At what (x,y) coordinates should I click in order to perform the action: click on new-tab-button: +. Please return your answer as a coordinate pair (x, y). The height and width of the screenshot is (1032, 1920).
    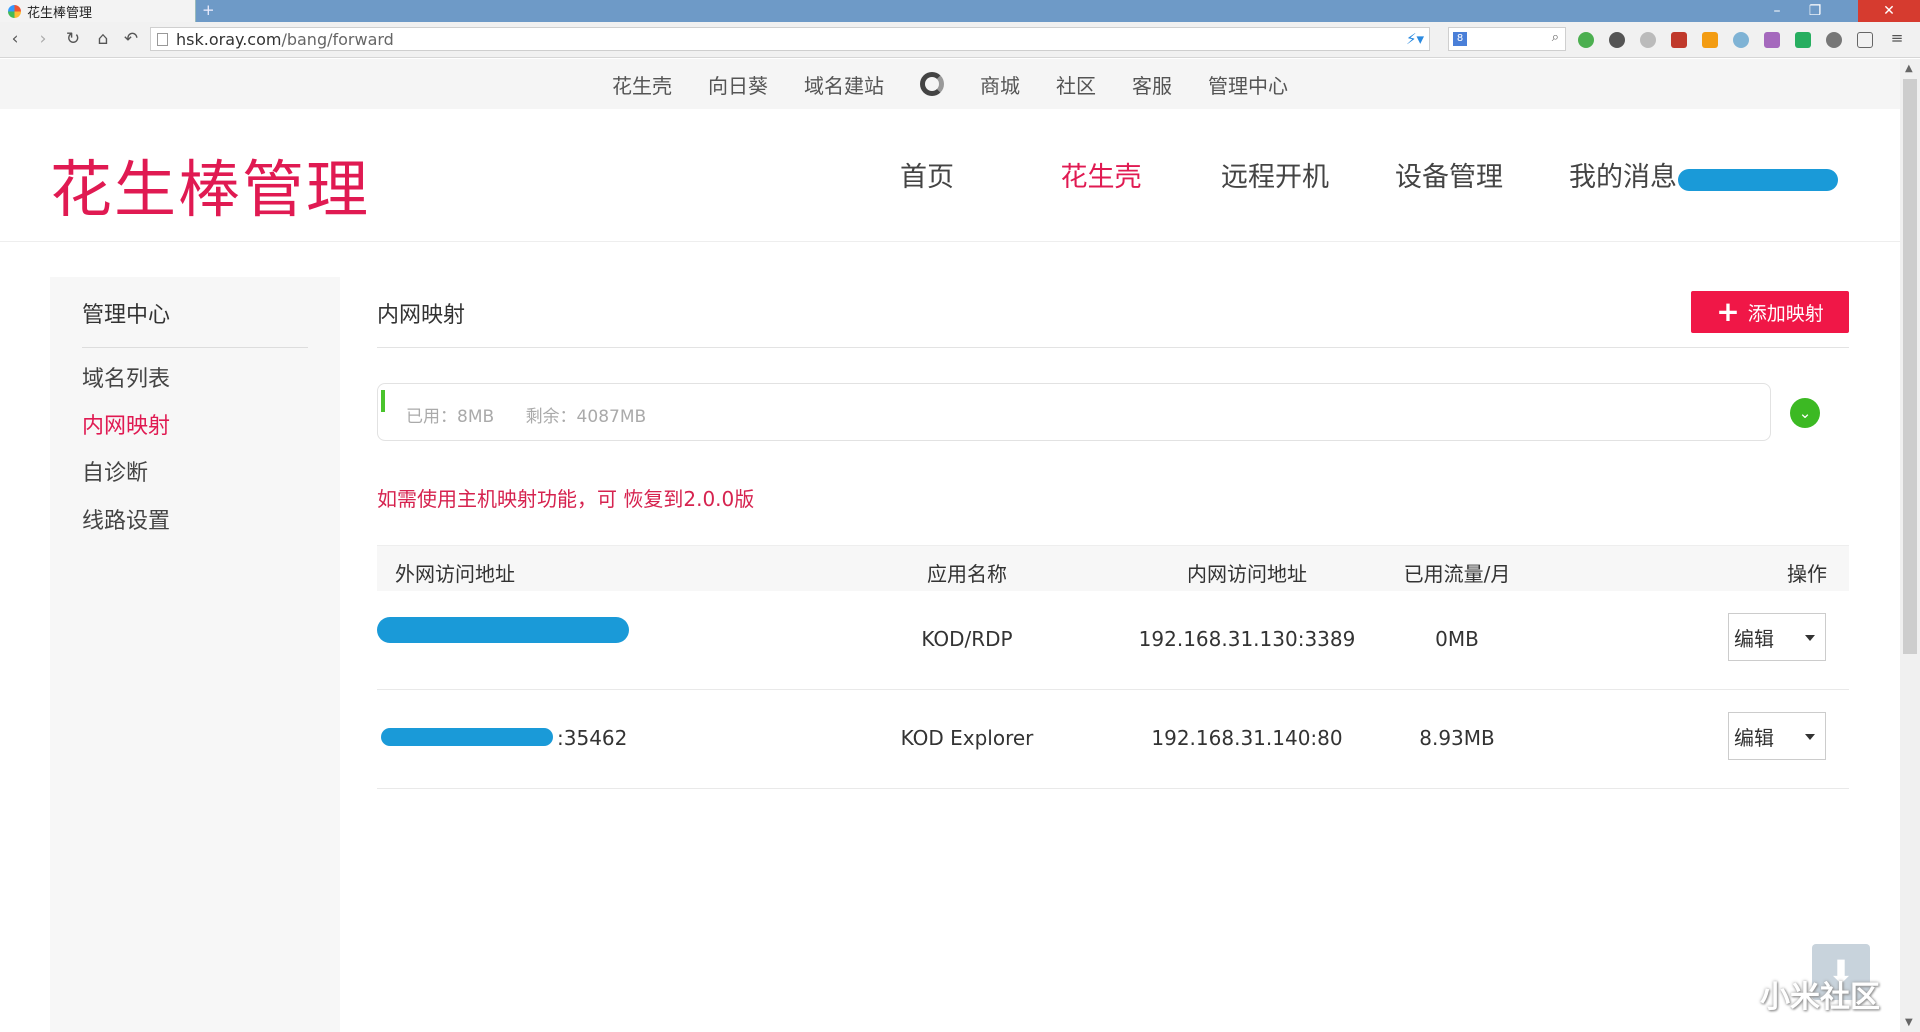
    Looking at the image, I should click on (208, 10).